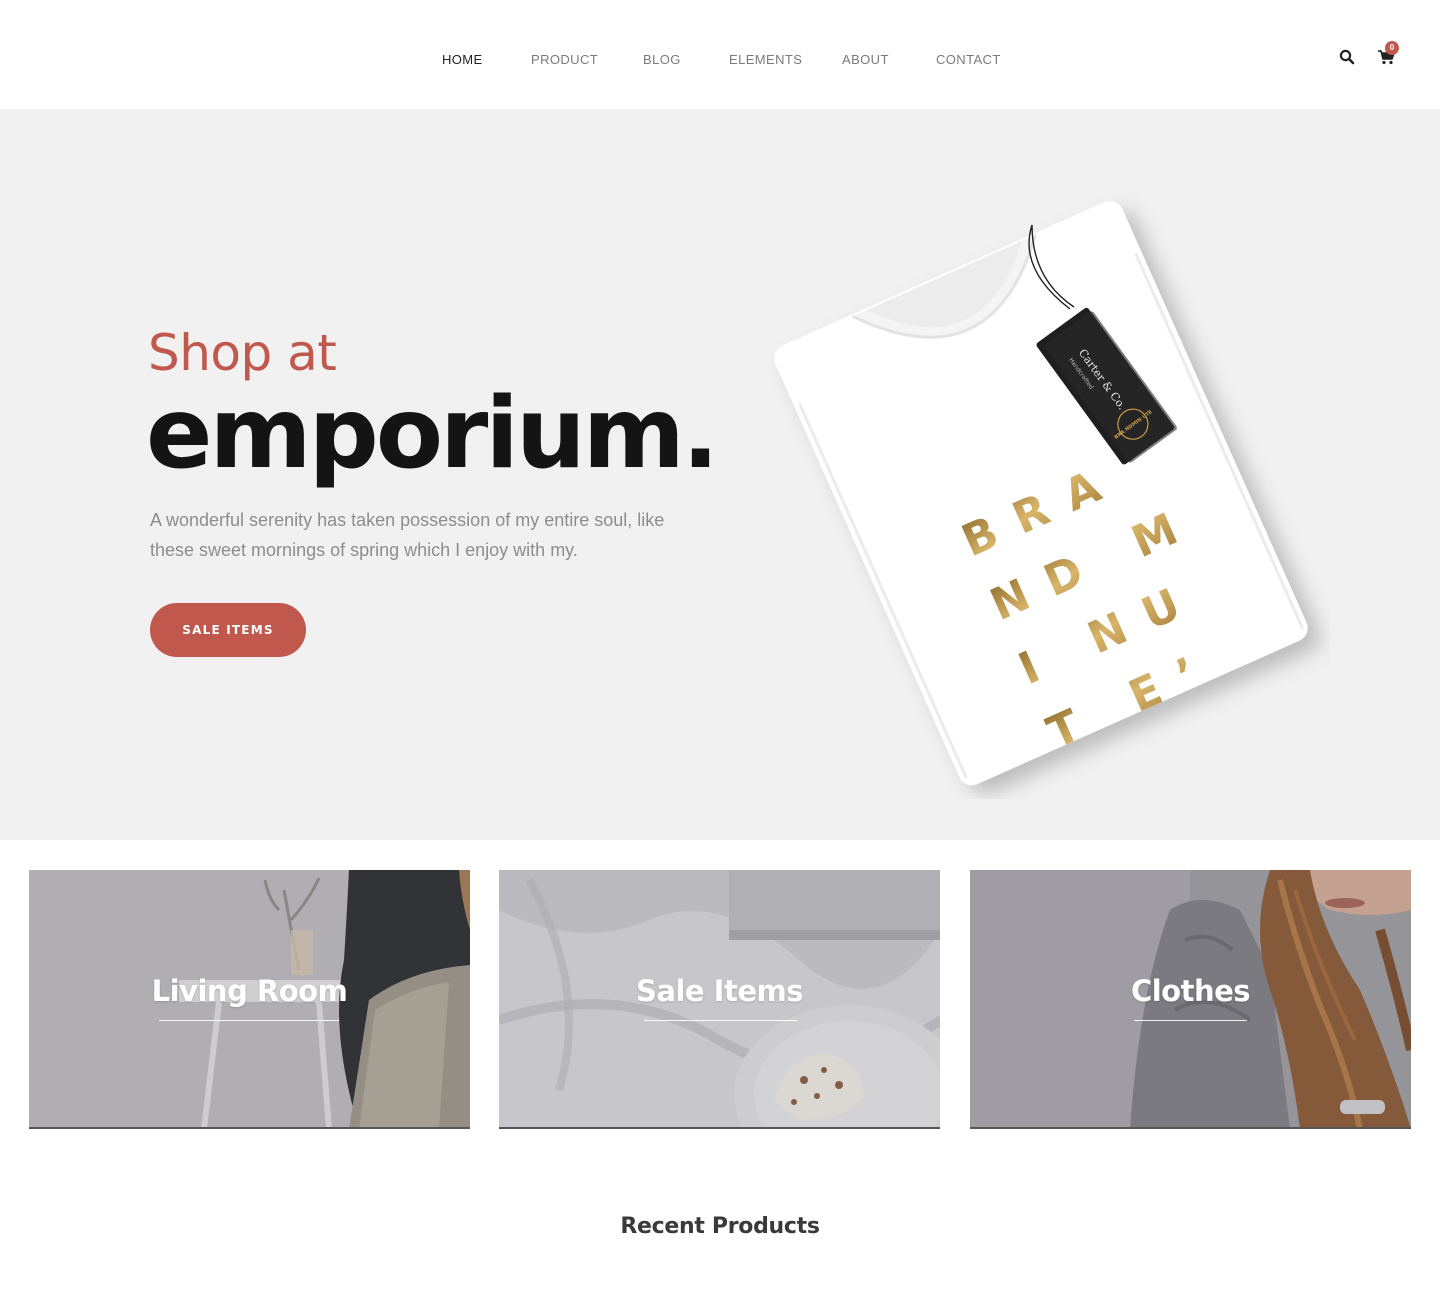 Image resolution: width=1440 pixels, height=1312 pixels. I want to click on recent-products-title: Recent Products, so click(720, 1226).